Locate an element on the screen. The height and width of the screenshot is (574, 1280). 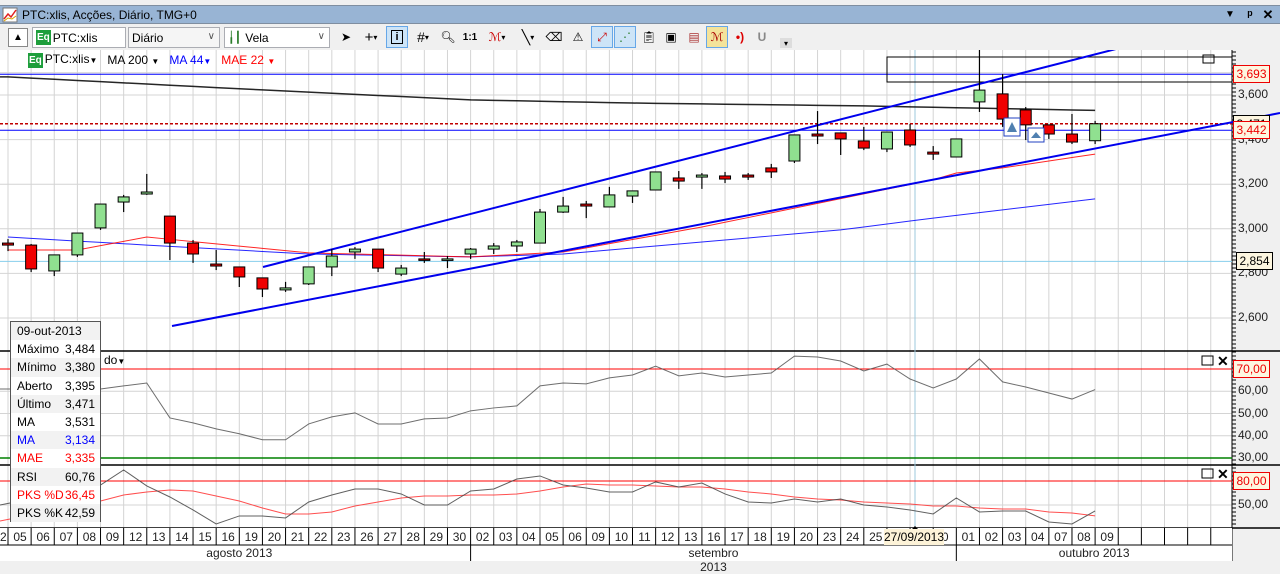
price-tick-label: 3,200 is located at coordinates (1253, 183).